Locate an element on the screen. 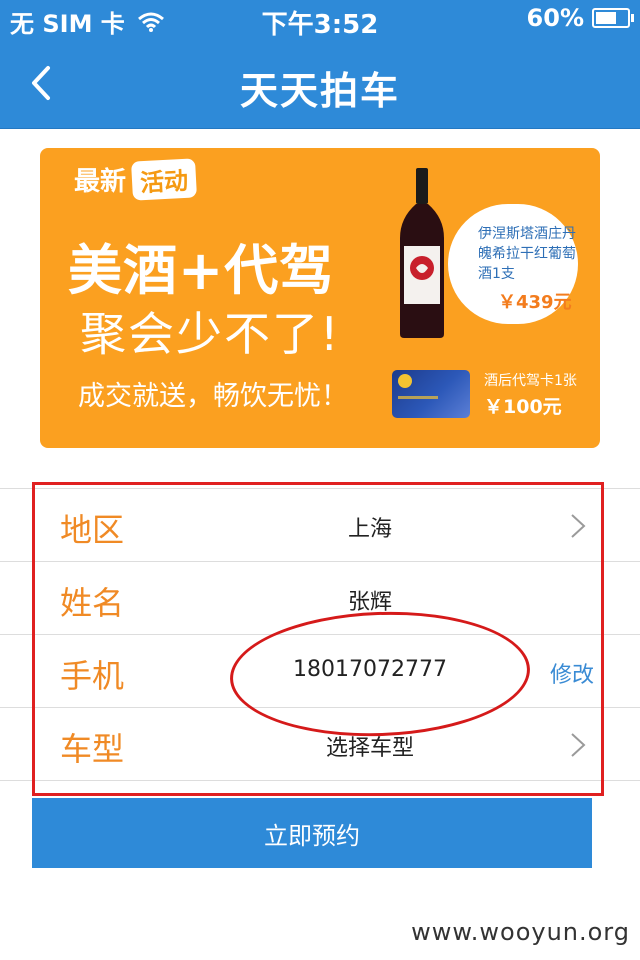 The height and width of the screenshot is (960, 640). wine-info-bubble: 伊涅斯塔酒庄丹魄希拉干红葡萄酒1支 ￥439元 is located at coordinates (513, 264).